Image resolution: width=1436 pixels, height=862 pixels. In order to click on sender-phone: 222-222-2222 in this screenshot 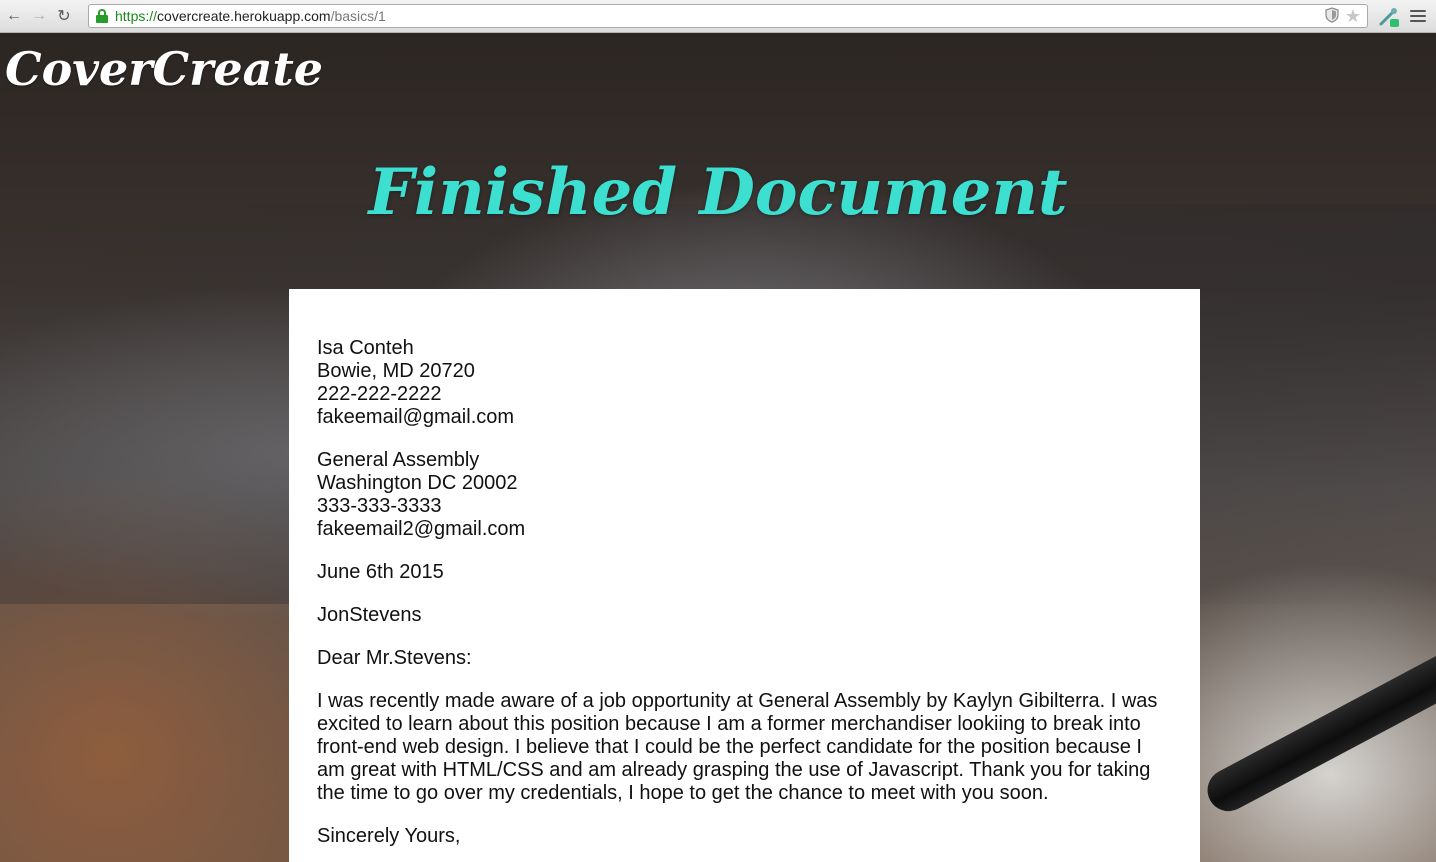, I will do `click(379, 394)`.